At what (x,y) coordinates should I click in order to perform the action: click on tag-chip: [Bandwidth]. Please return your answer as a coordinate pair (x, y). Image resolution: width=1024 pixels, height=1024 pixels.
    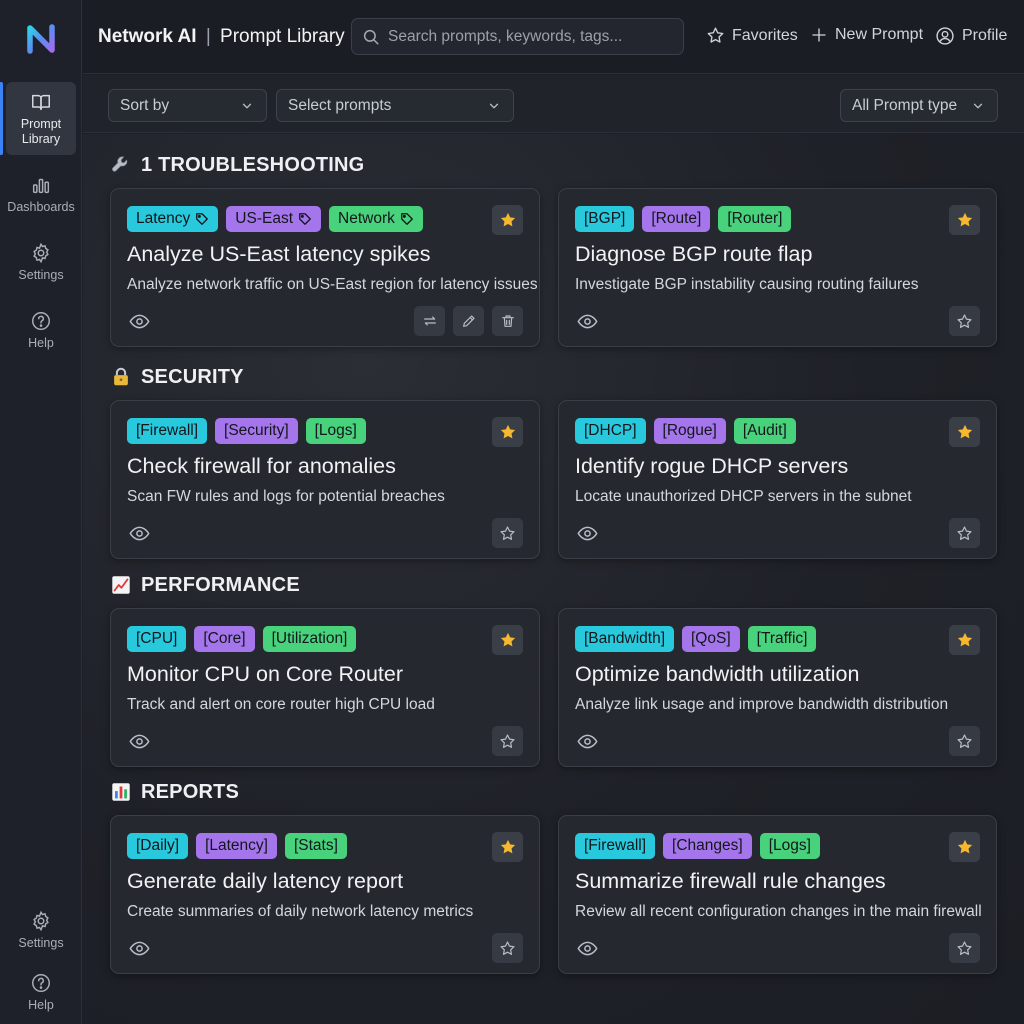
    Looking at the image, I should click on (624, 639).